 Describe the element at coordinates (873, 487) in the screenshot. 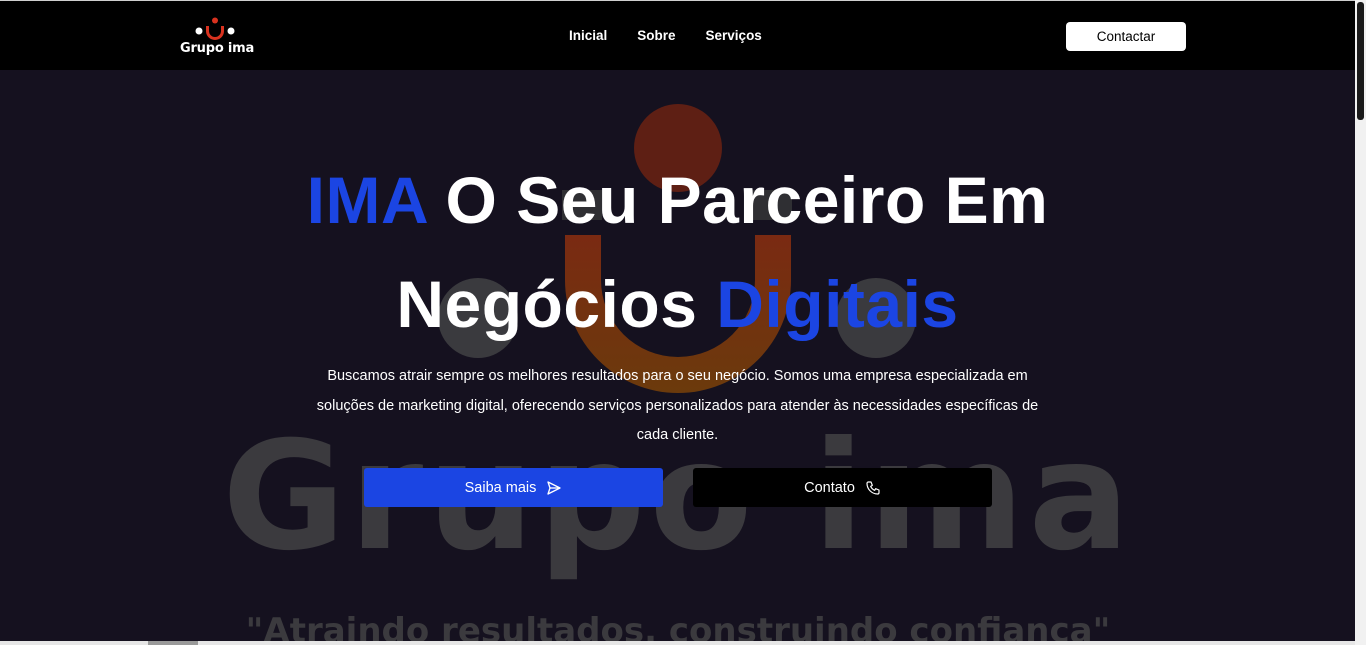

I see `phone-icon` at that location.